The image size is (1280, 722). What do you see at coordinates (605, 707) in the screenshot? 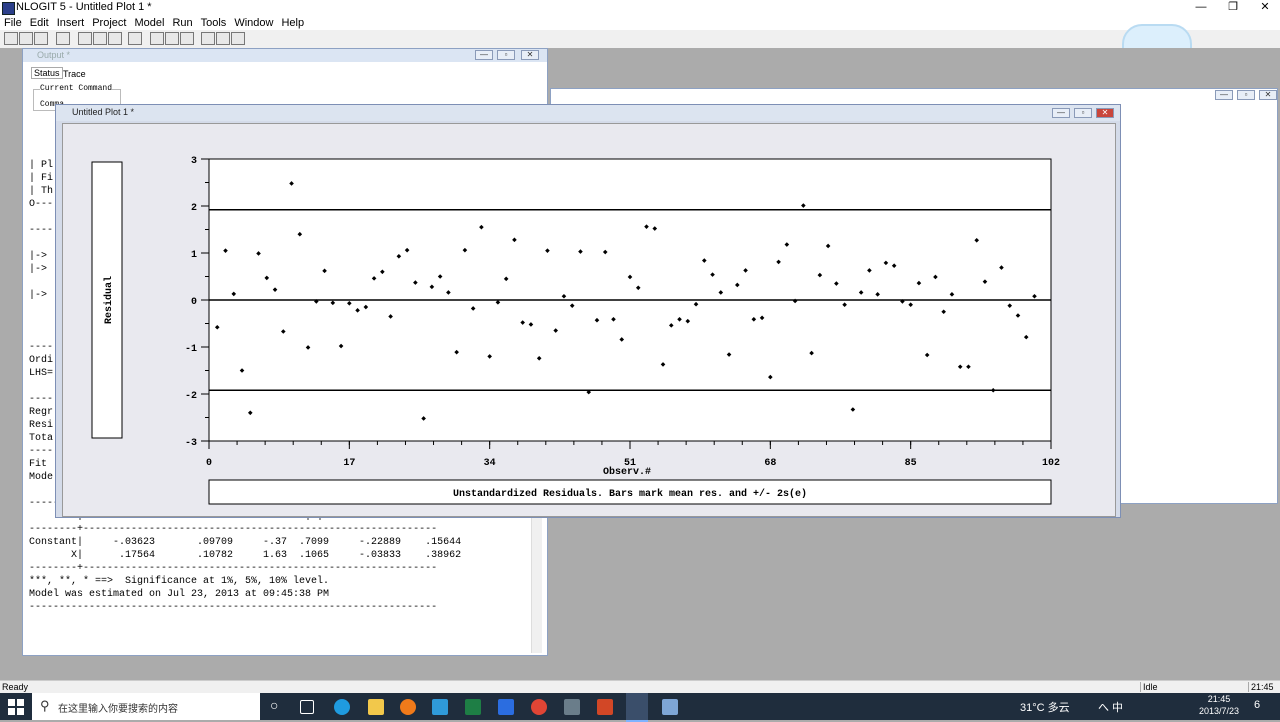
I see `powerpoint-icon` at bounding box center [605, 707].